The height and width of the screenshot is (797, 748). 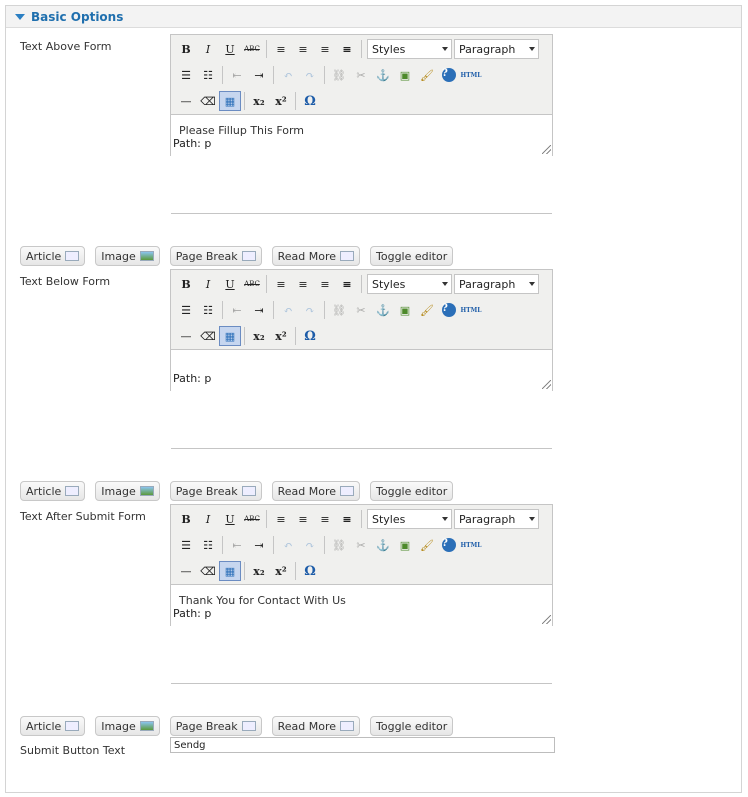 What do you see at coordinates (362, 745) in the screenshot?
I see `submit-button-text-input` at bounding box center [362, 745].